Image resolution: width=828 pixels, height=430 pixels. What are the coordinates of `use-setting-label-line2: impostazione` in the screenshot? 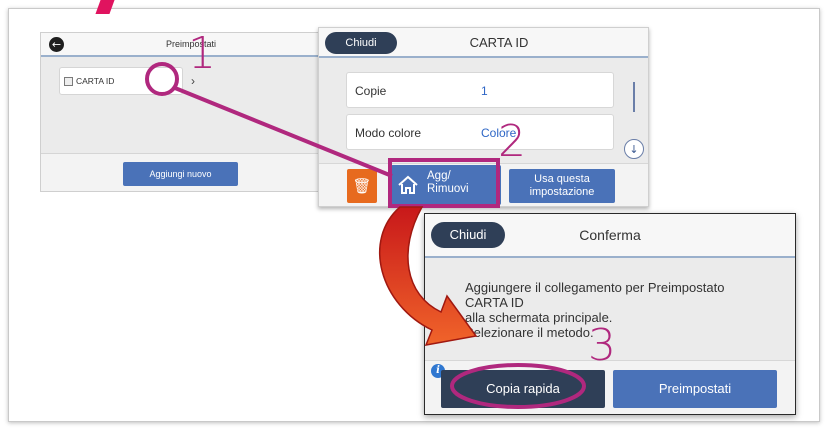 It's located at (562, 192).